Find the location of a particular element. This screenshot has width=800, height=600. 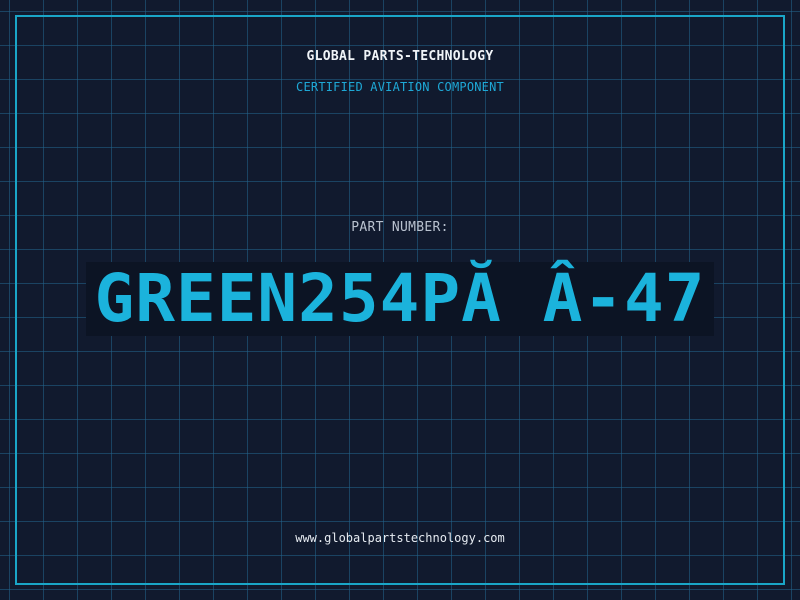

part-number-value: GREEN254PĂ Â-47 is located at coordinates (400, 299).